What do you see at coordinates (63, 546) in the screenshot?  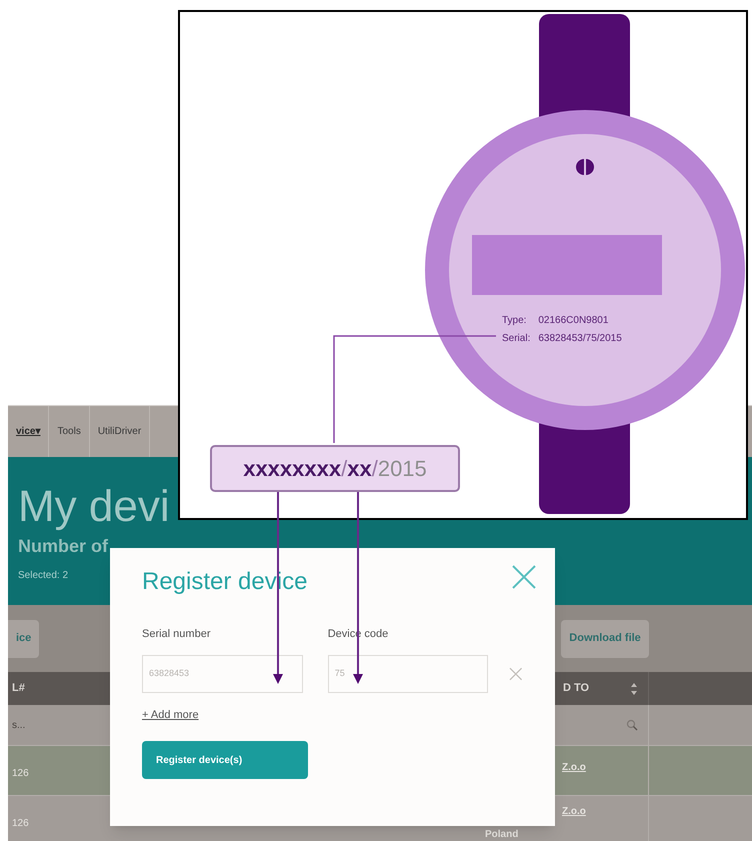 I see `result-count: Number of` at bounding box center [63, 546].